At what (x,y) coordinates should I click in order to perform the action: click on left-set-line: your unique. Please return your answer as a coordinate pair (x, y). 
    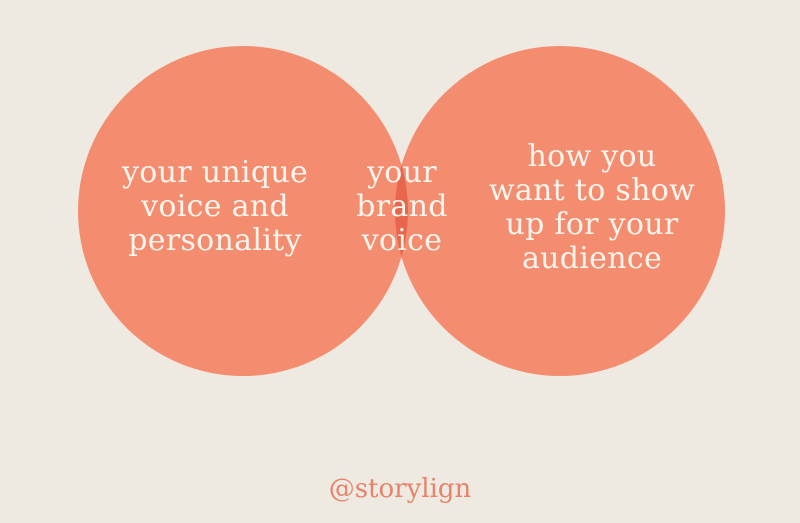
    Looking at the image, I should click on (215, 172).